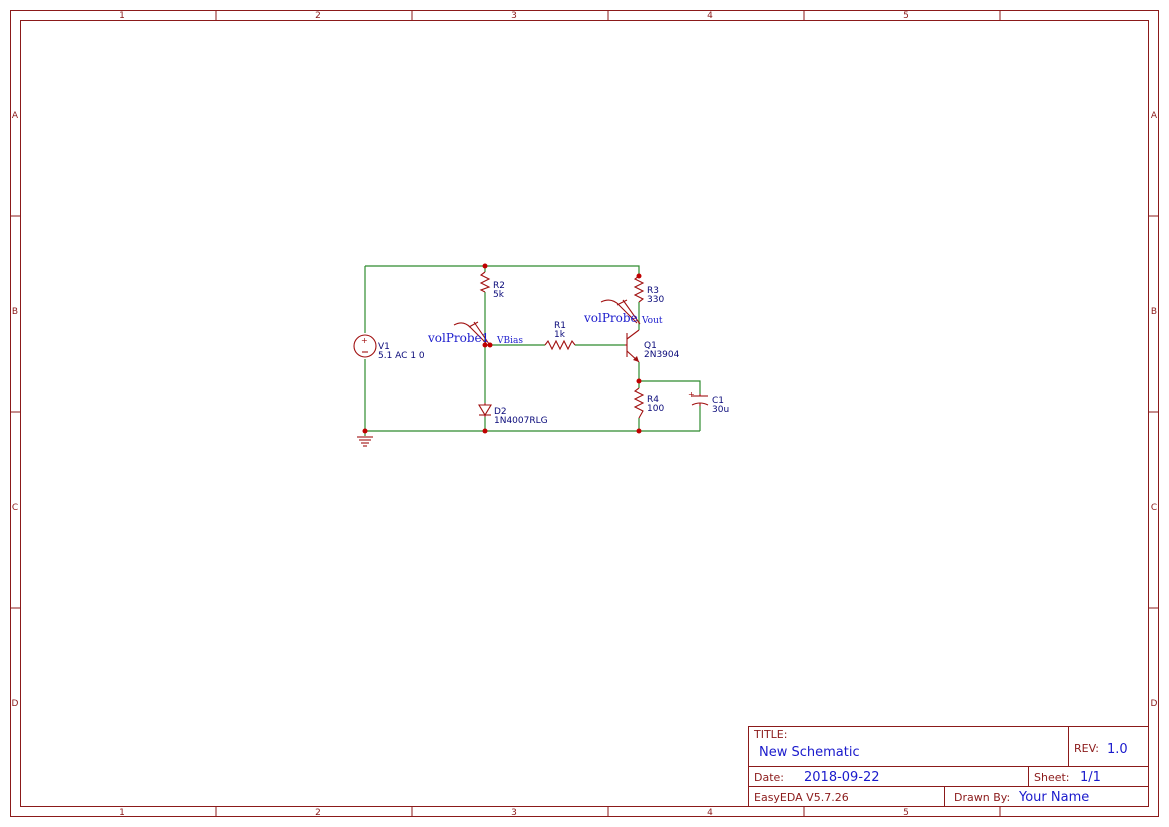 This screenshot has height=827, width=1169. I want to click on date-value: 2018-09-22, so click(842, 777).